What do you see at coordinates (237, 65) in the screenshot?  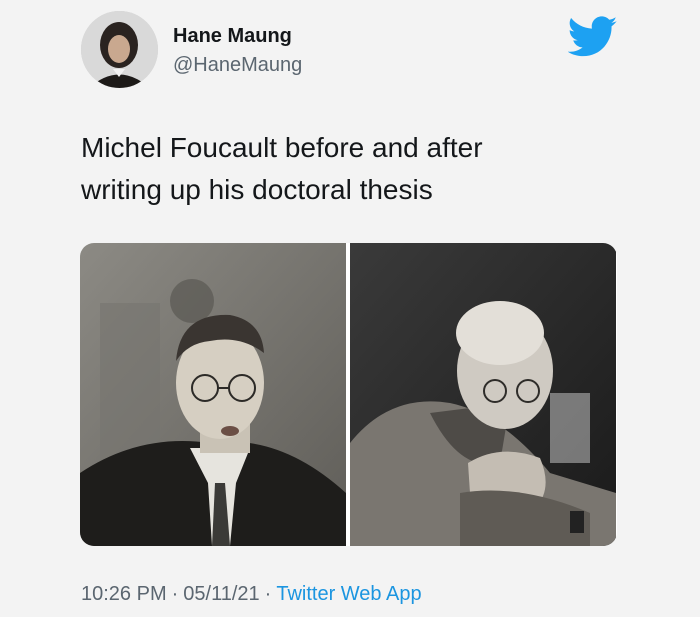 I see `user-handle: @HaneMaung` at bounding box center [237, 65].